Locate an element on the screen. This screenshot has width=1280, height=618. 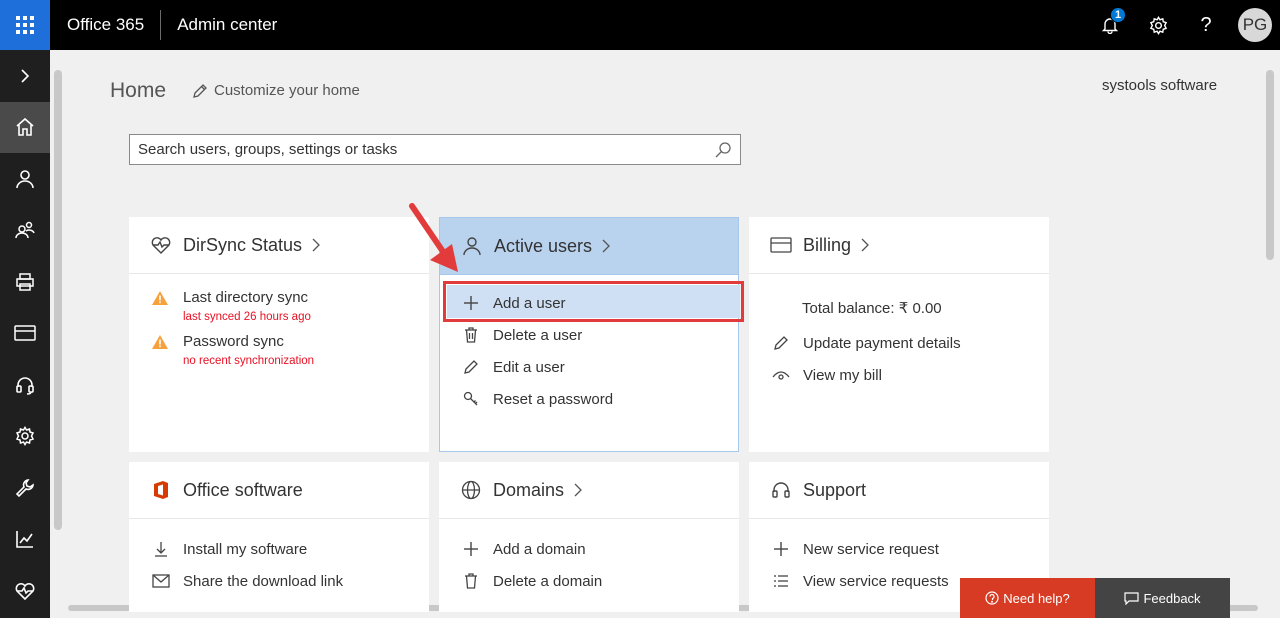
update-payment-label: Update payment details is located at coordinates (882, 343).